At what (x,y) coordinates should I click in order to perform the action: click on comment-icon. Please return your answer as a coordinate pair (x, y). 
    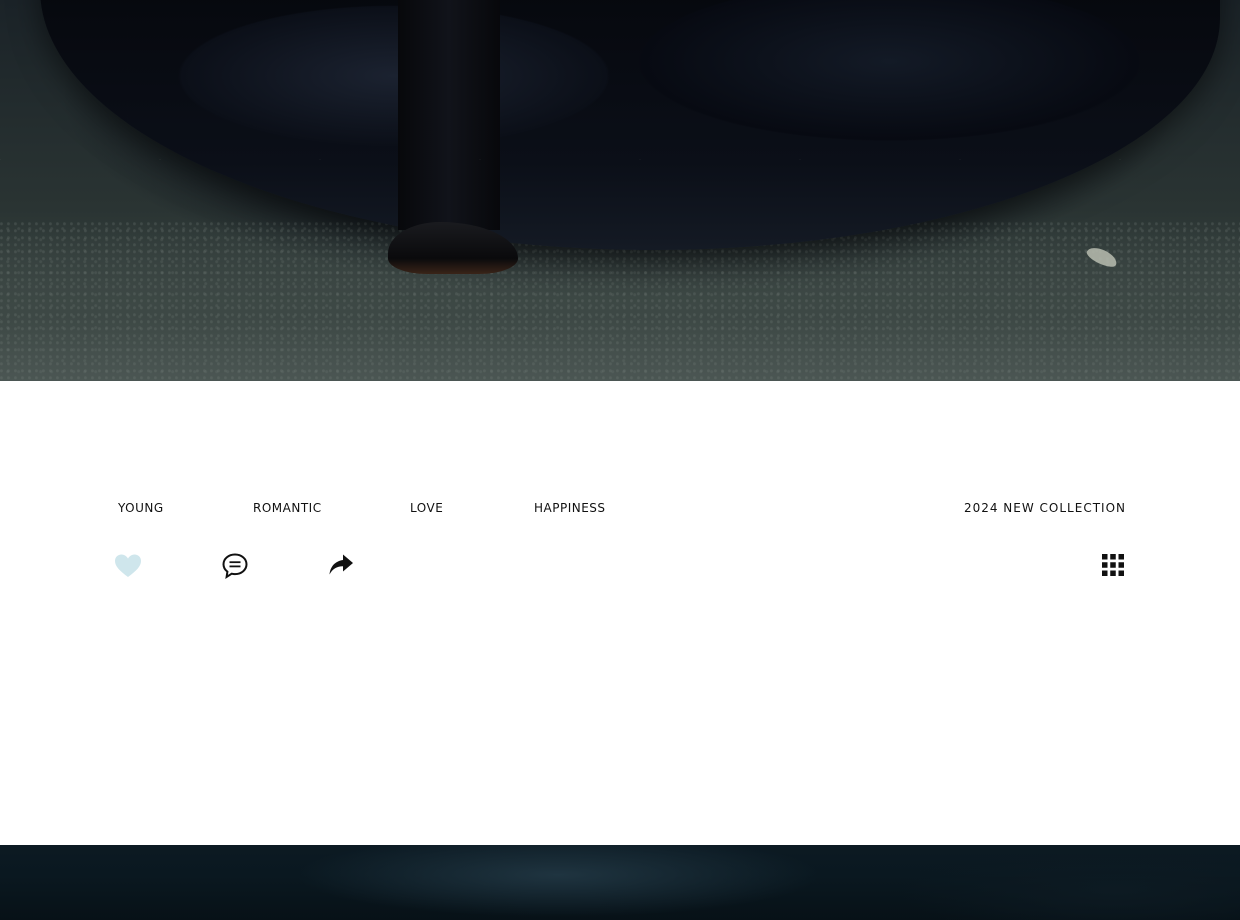
    Looking at the image, I should click on (235, 566).